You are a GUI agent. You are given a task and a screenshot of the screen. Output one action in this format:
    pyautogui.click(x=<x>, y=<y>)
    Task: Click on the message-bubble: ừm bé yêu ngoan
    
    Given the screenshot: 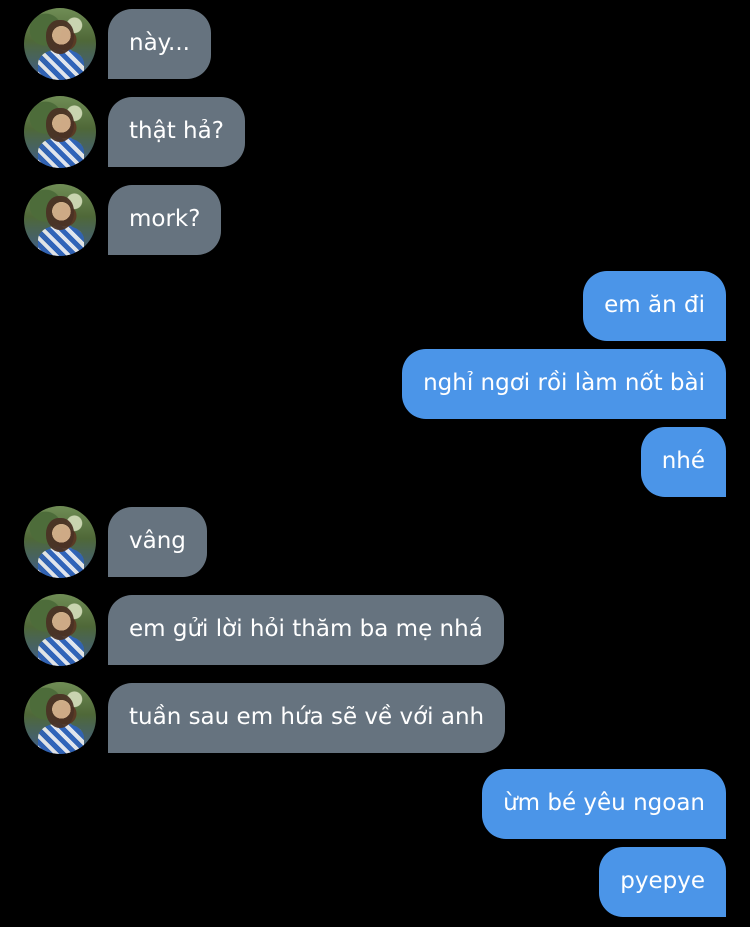 What is the action you would take?
    pyautogui.click(x=604, y=804)
    